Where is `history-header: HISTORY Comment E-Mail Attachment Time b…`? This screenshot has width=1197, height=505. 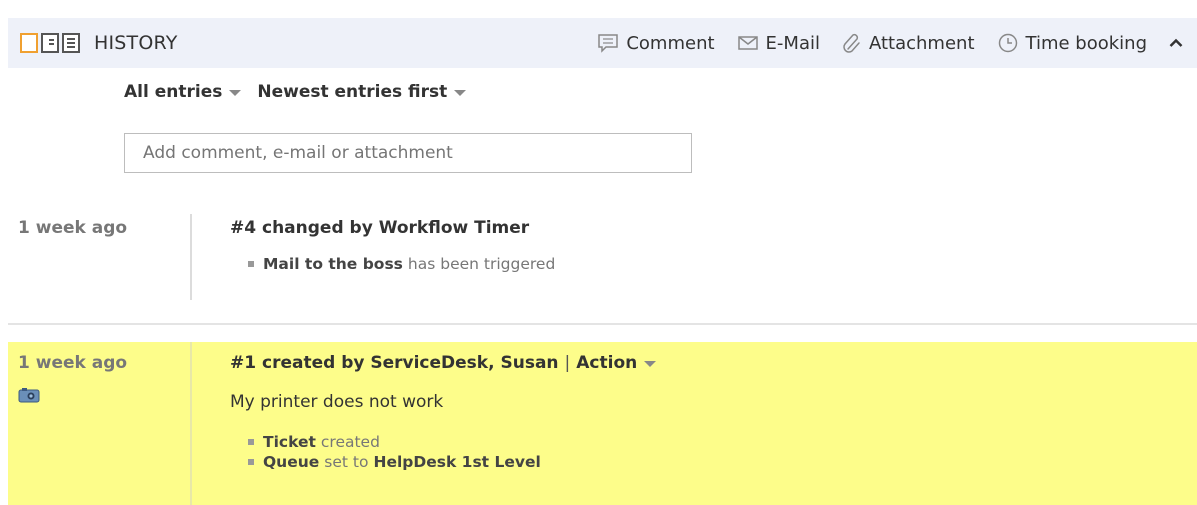
history-header: HISTORY Comment E-Mail Attachment Time b… is located at coordinates (602, 43).